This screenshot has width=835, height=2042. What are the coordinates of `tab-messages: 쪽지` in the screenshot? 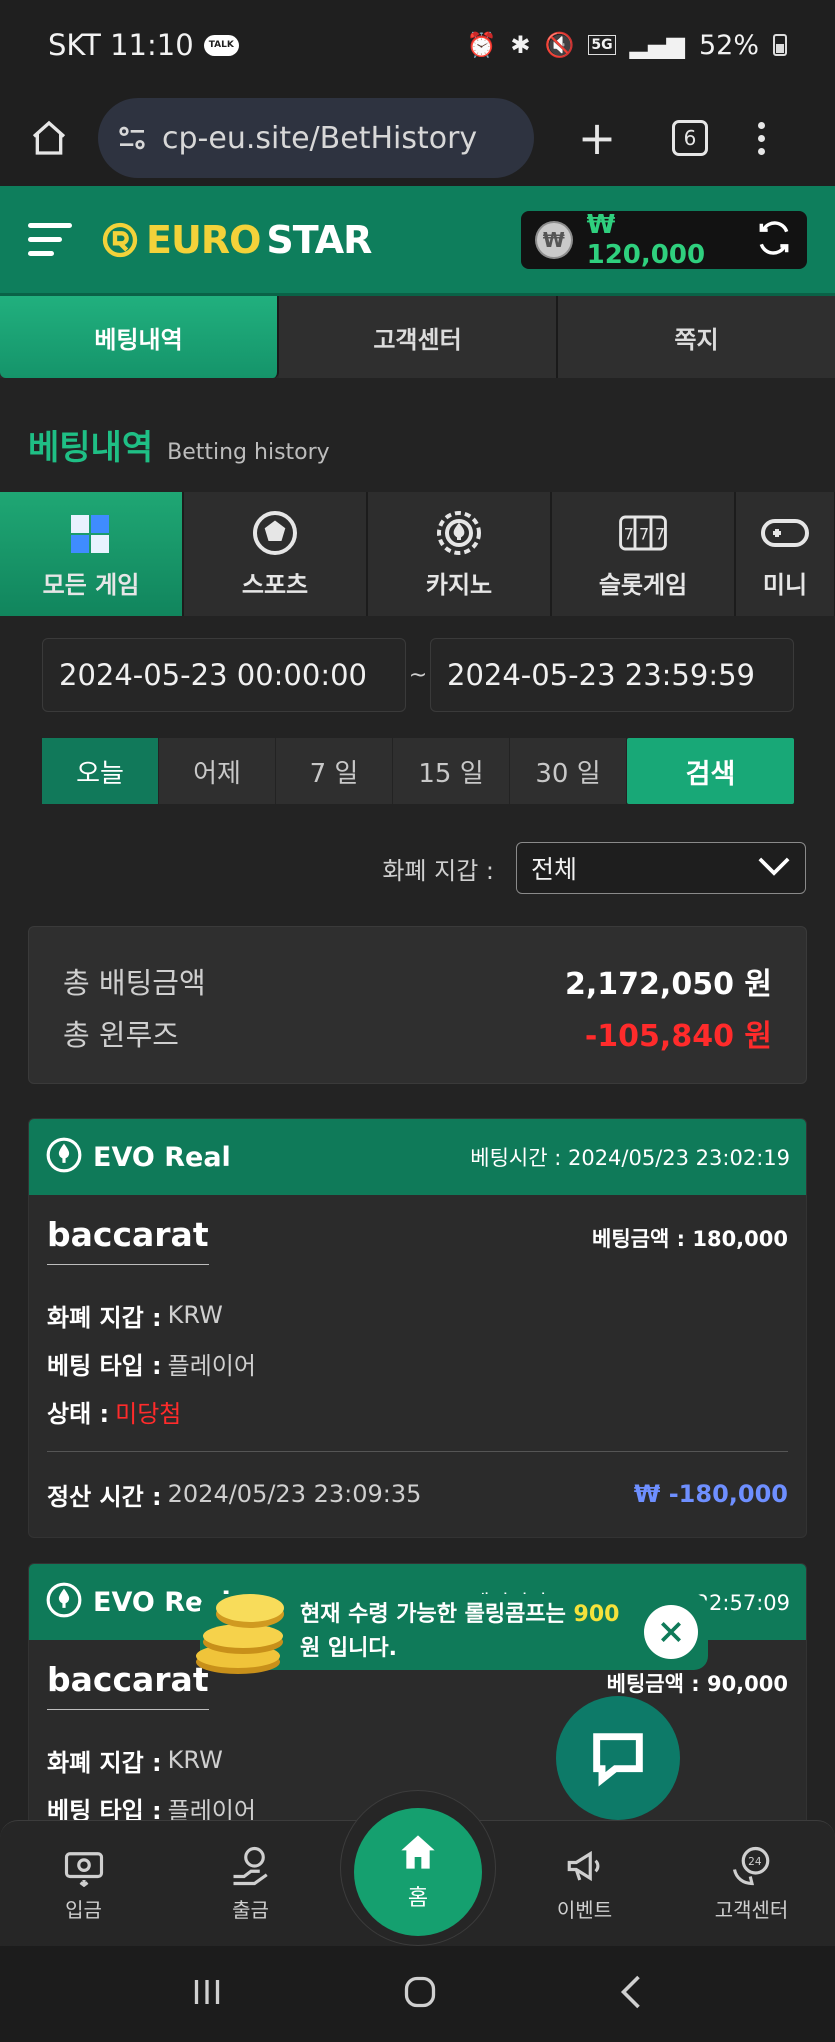 It's located at (696, 337).